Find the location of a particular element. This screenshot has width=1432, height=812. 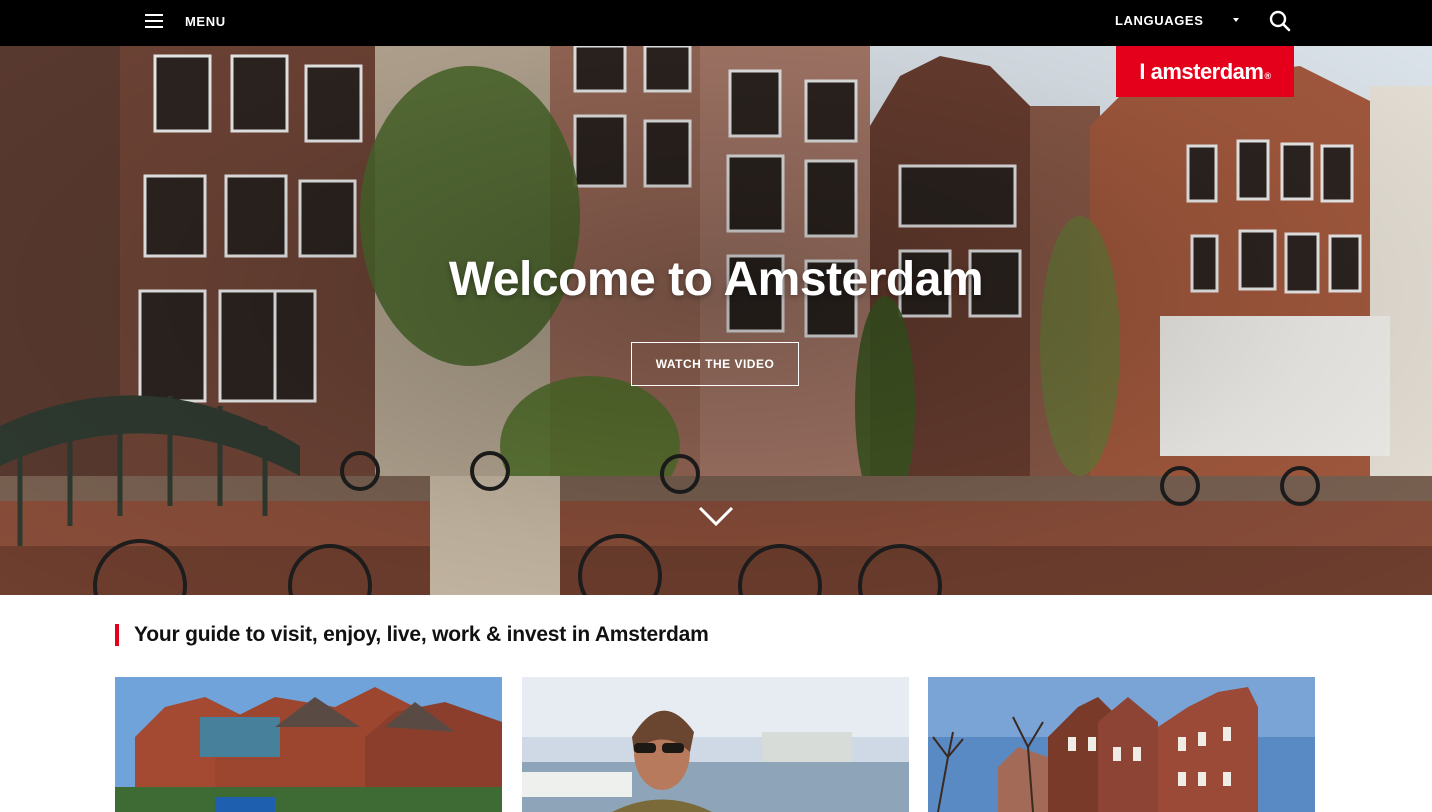

canal-houses-image is located at coordinates (1121, 744).